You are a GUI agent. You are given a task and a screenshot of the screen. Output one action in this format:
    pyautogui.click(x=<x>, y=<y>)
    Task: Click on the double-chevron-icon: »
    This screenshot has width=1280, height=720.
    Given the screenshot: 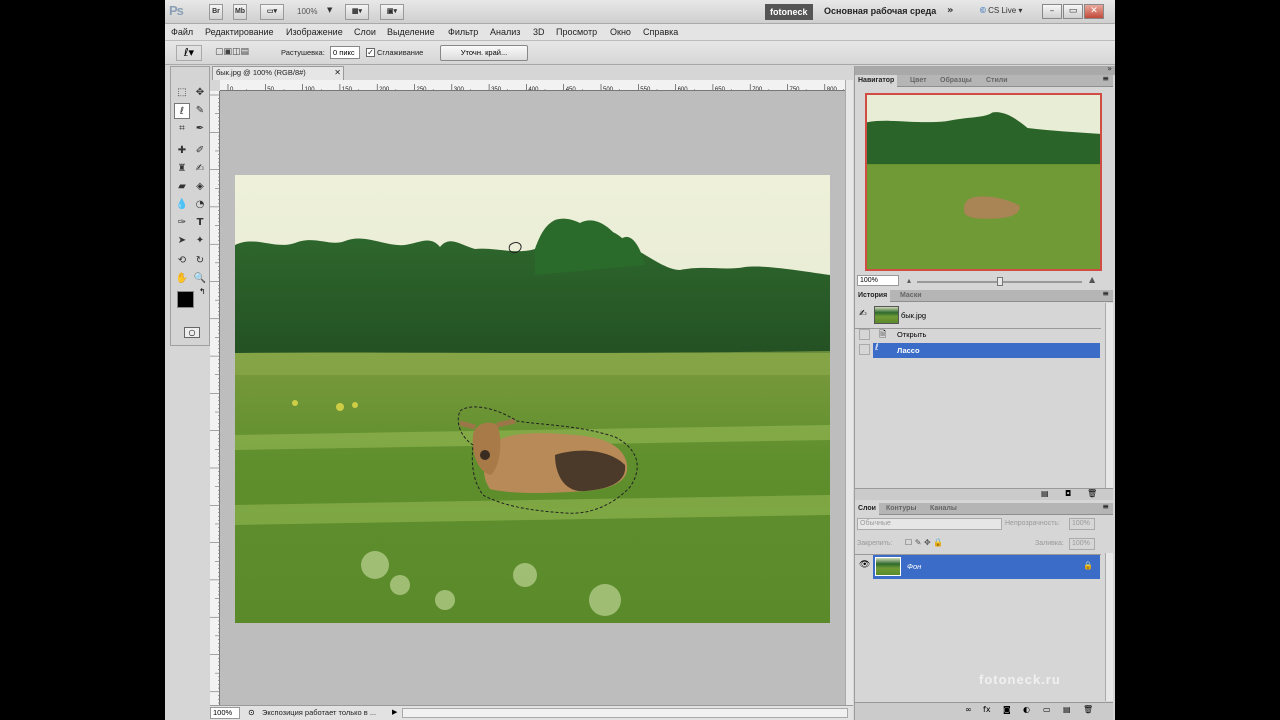 What is the action you would take?
    pyautogui.click(x=950, y=10)
    